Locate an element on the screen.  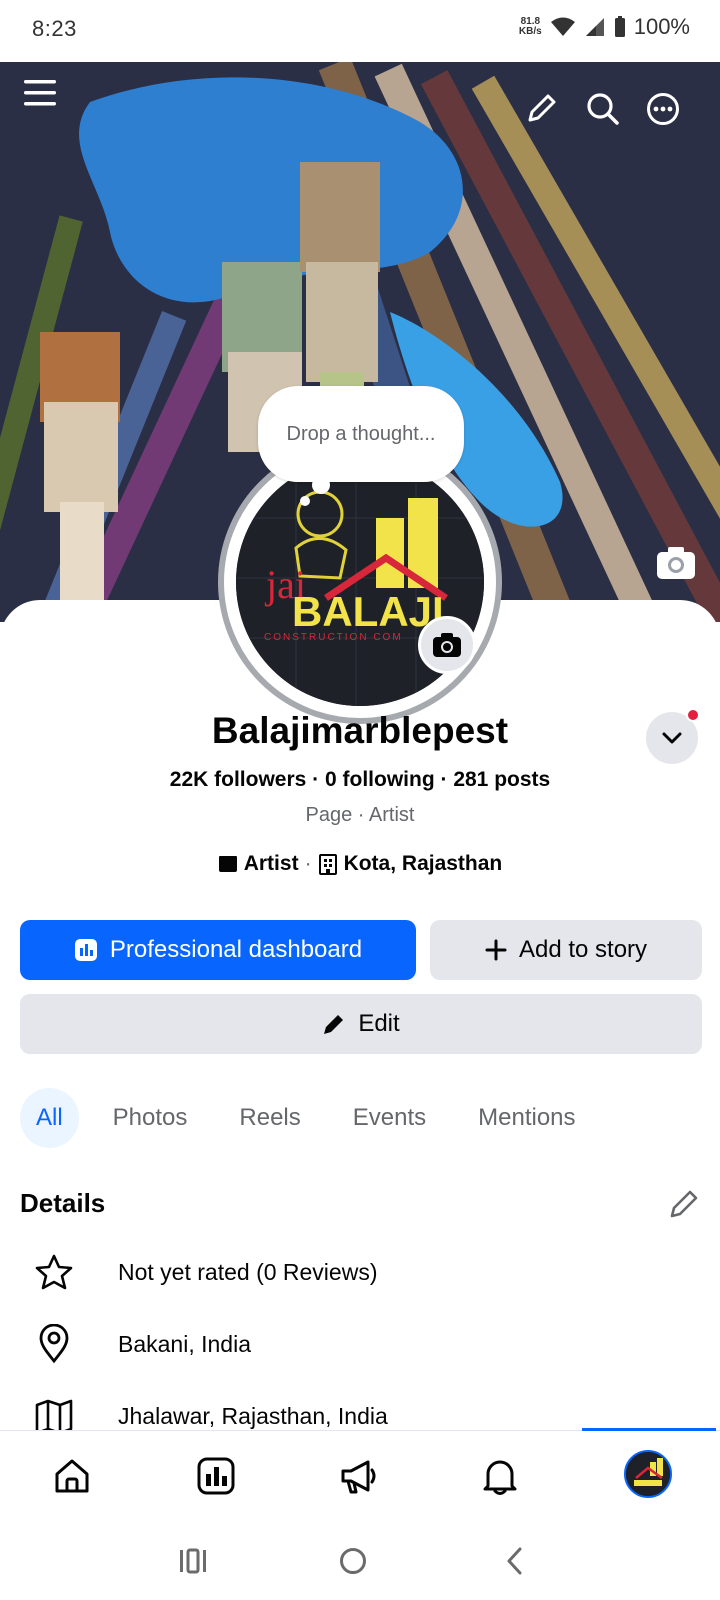
system-navigation-bar is located at coordinates (360, 1565).